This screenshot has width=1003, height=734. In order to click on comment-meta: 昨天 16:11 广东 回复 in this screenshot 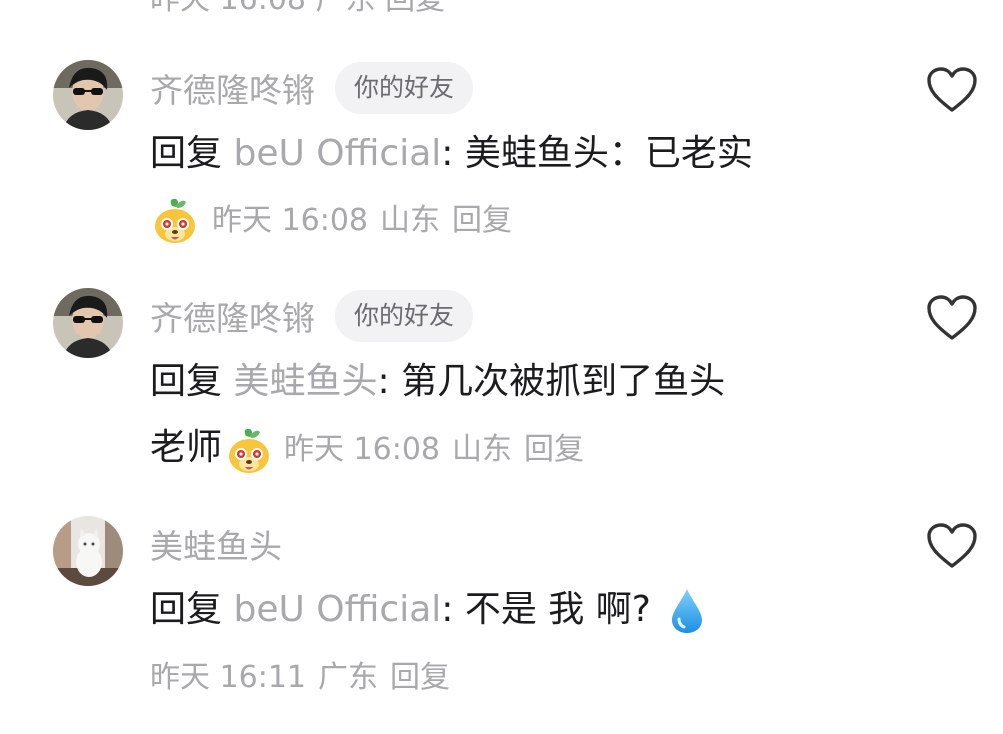, I will do `click(306, 678)`.